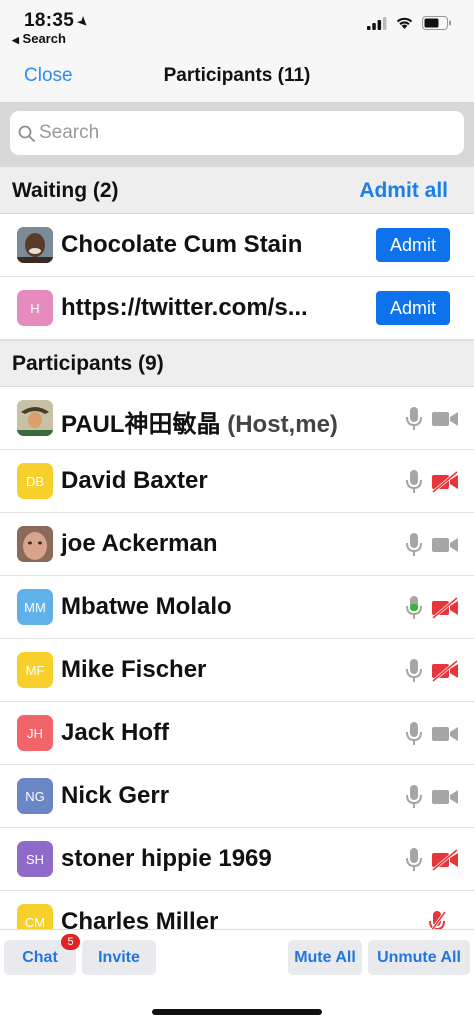  What do you see at coordinates (146, 606) in the screenshot?
I see `participant-name: Mbatwe Molalo` at bounding box center [146, 606].